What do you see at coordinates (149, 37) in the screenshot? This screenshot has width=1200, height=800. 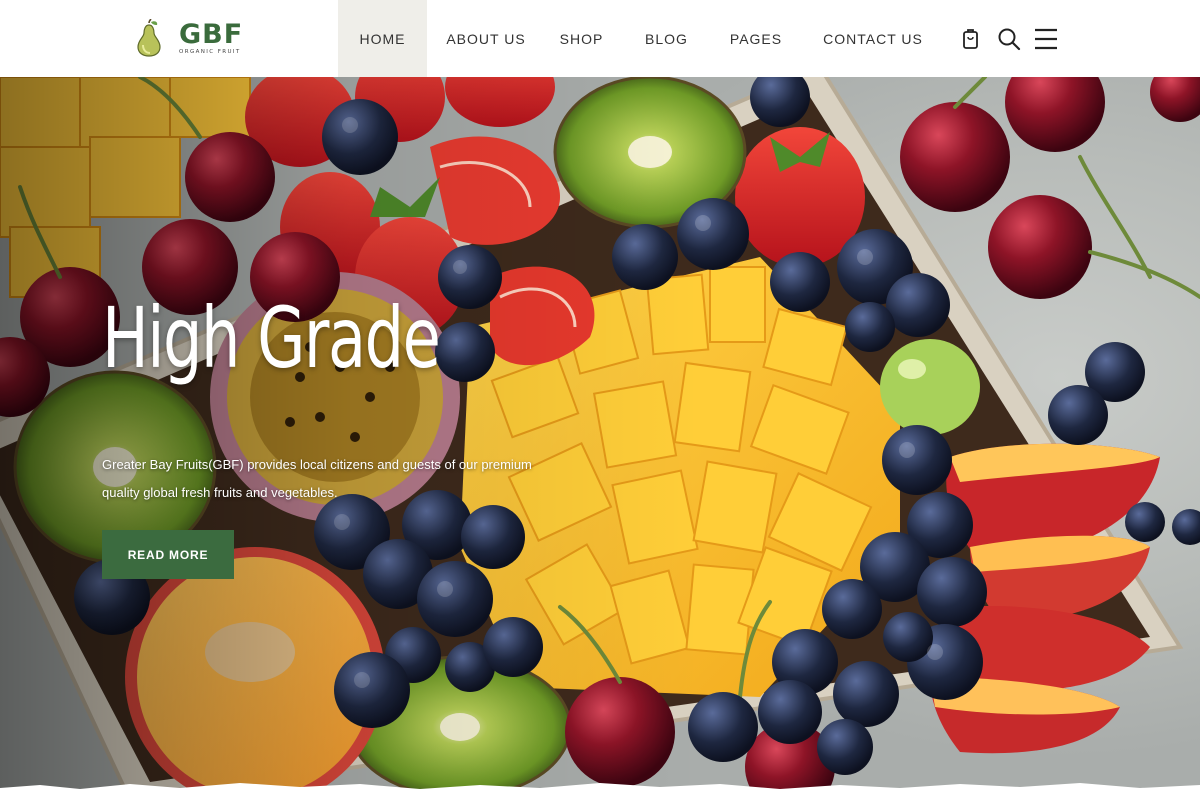 I see `pear-icon` at bounding box center [149, 37].